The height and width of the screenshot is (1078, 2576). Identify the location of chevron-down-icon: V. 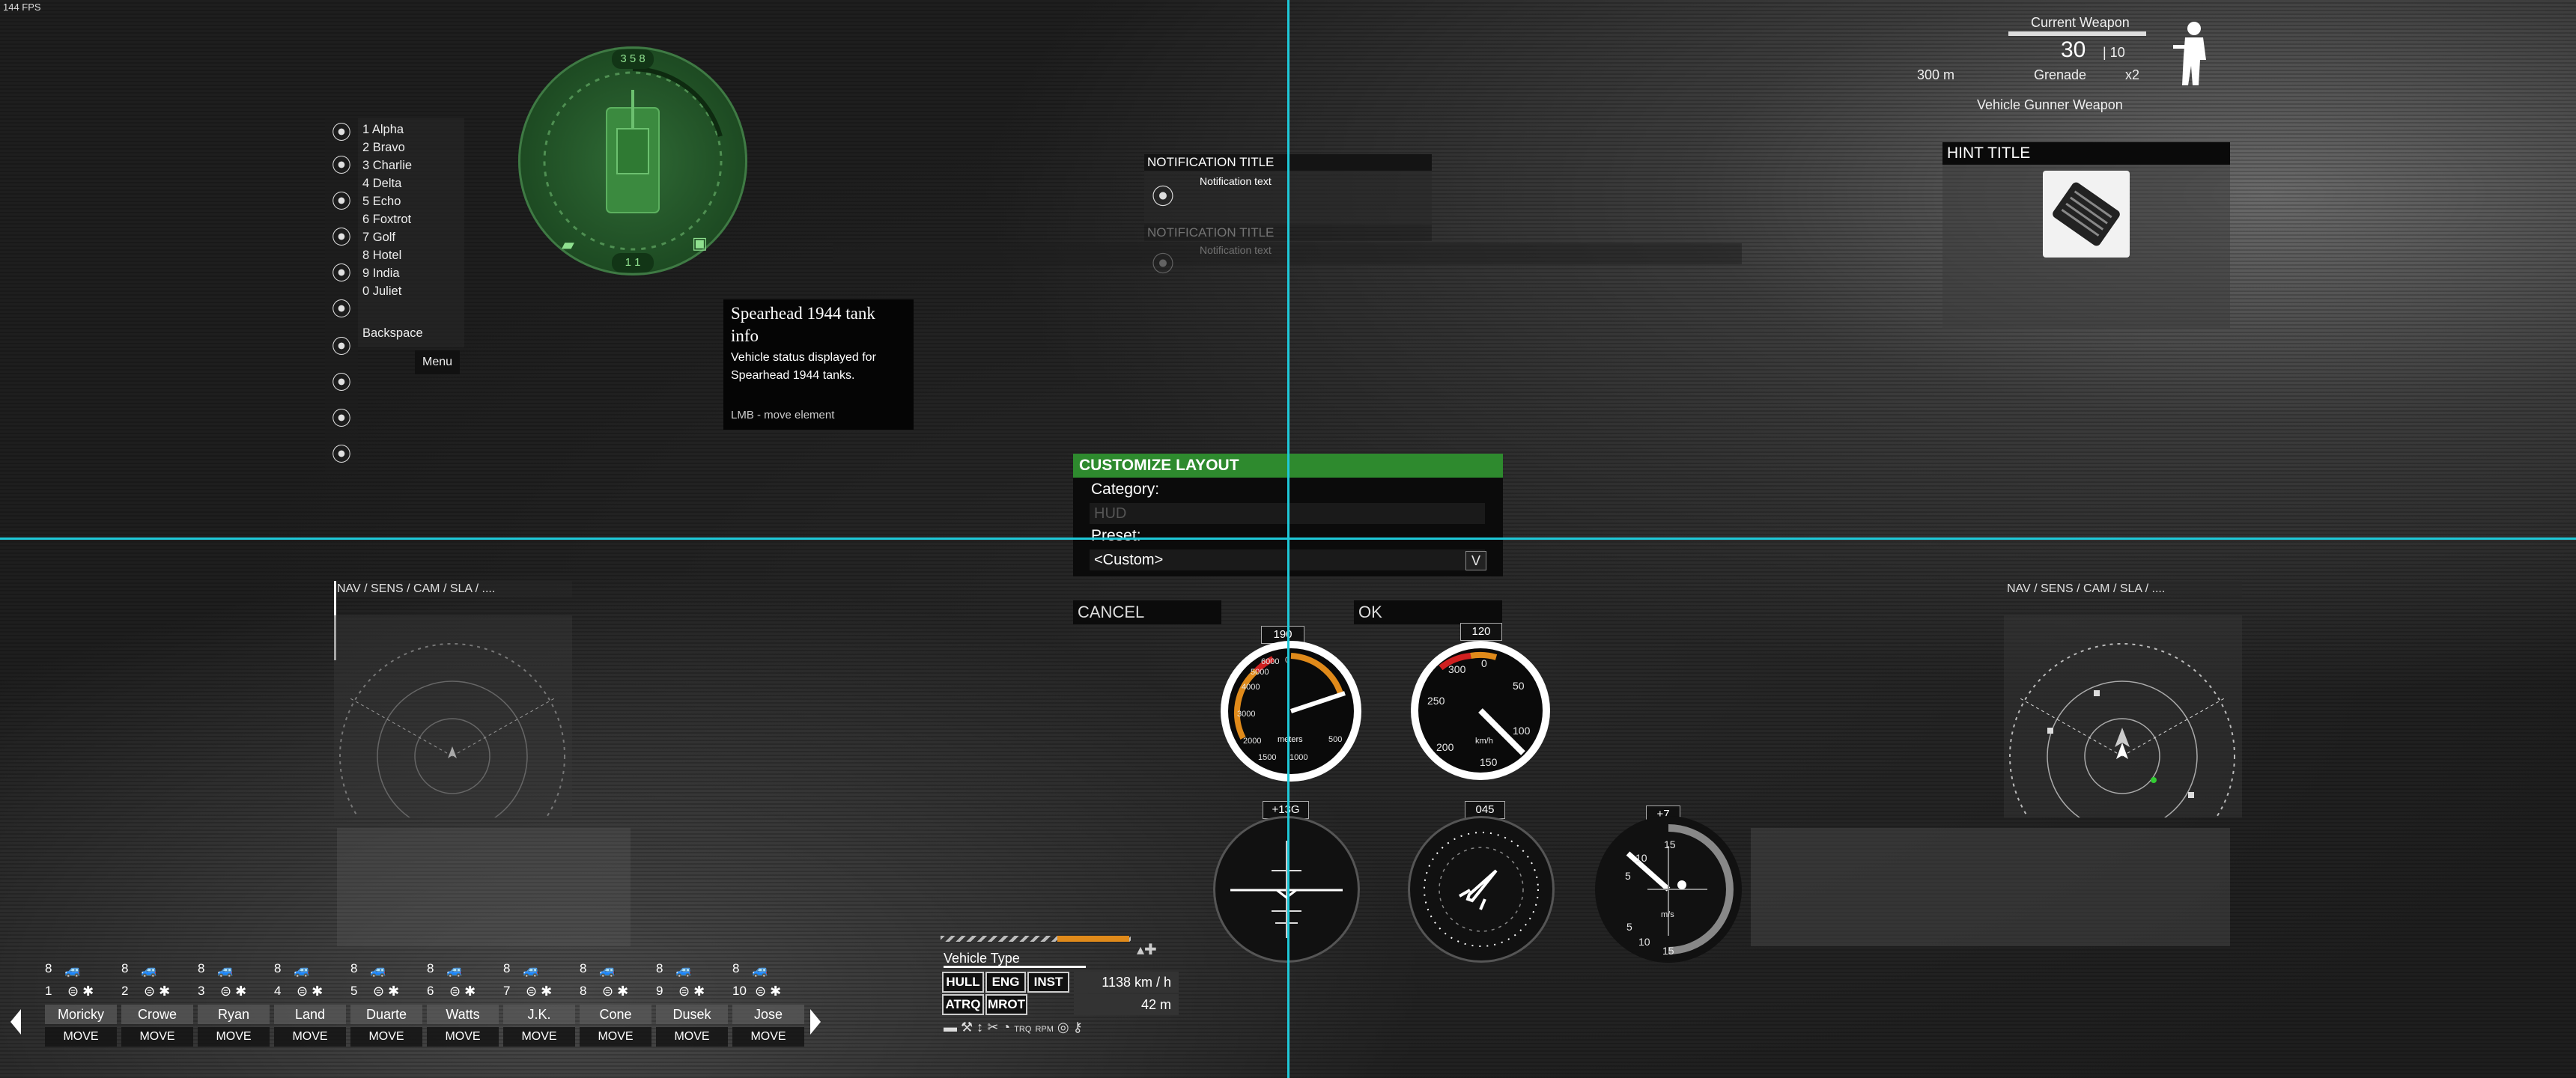
(1475, 560).